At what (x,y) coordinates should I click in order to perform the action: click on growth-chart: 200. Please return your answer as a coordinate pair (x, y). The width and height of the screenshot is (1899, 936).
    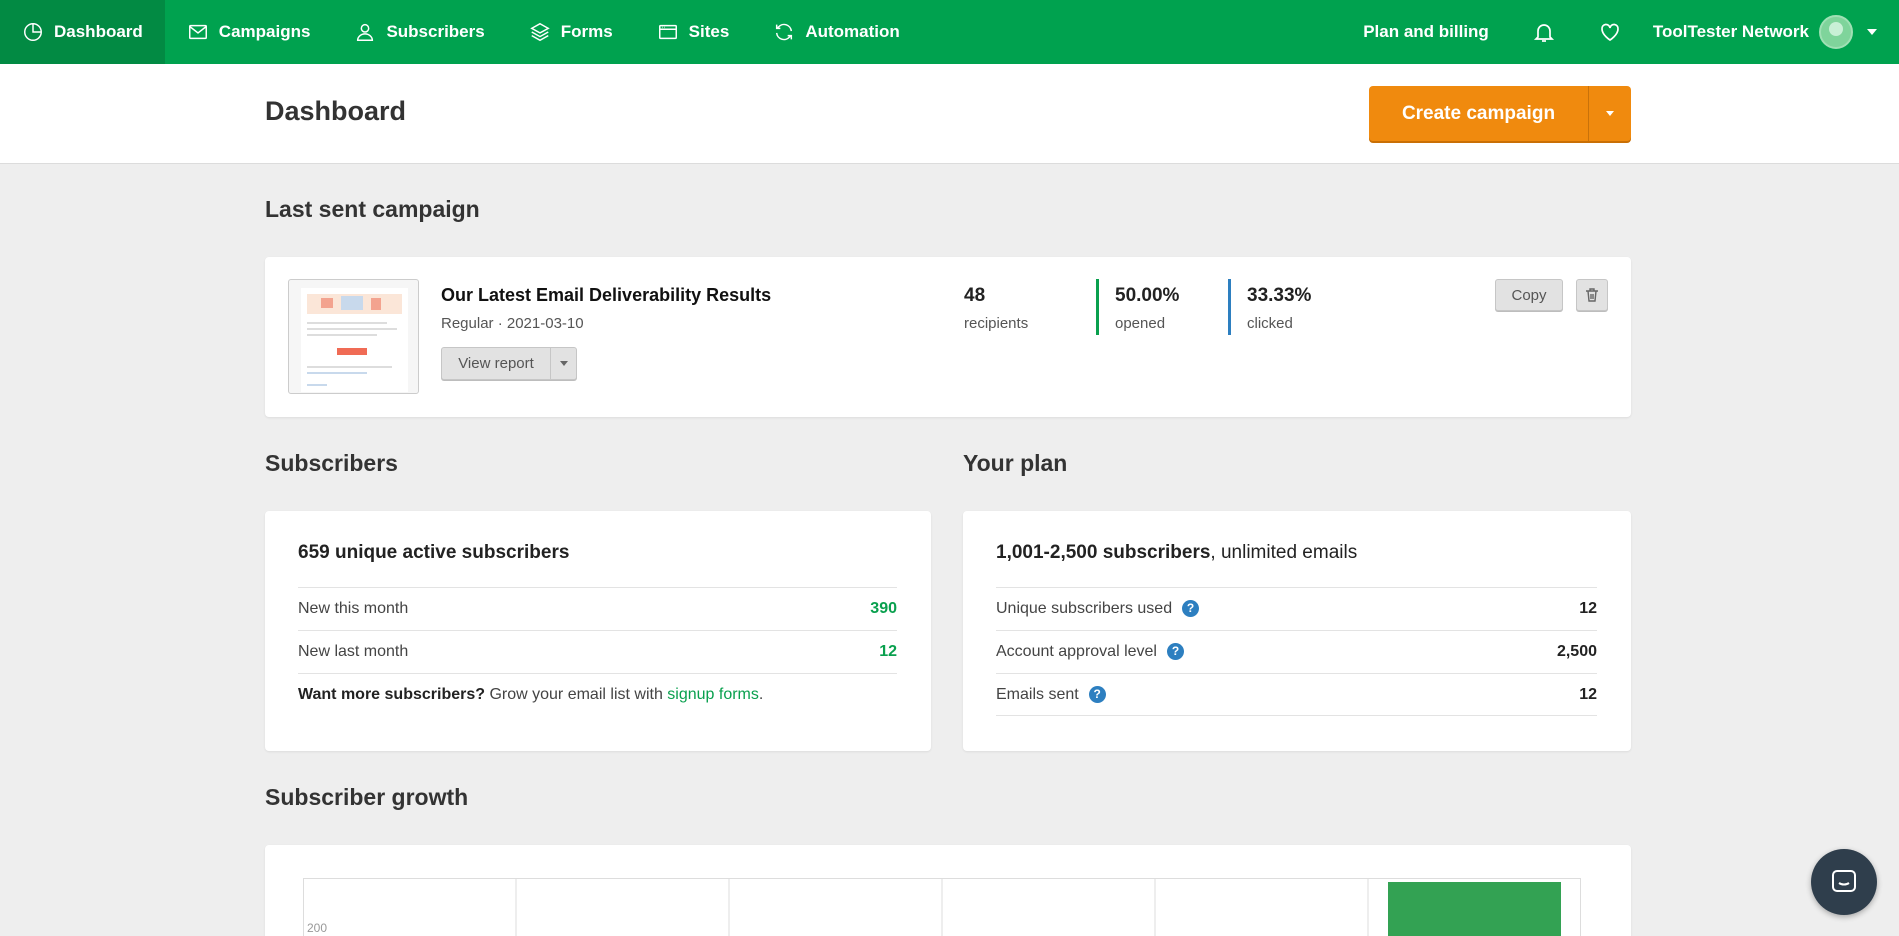
    Looking at the image, I should click on (942, 907).